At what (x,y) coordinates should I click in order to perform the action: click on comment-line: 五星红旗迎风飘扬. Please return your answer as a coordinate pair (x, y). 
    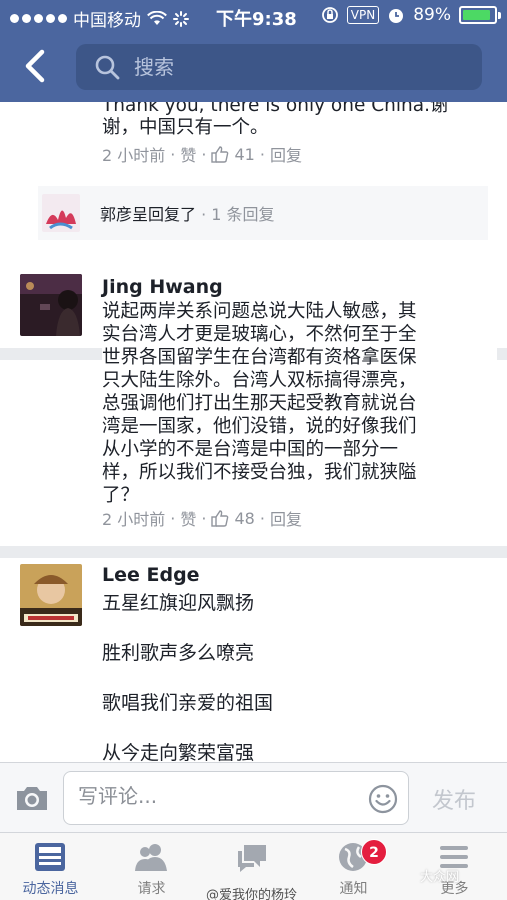
    Looking at the image, I should click on (178, 603).